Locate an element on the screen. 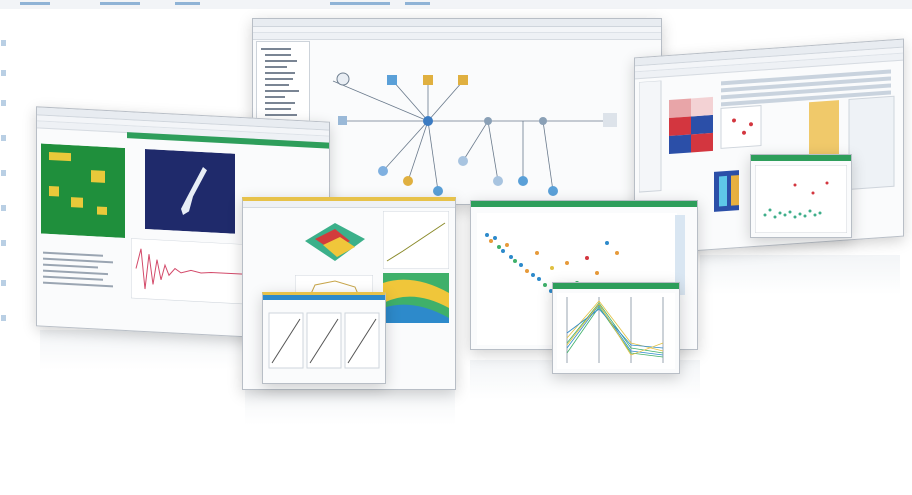 This screenshot has width=912, height=495. plate-map is located at coordinates (83, 190).